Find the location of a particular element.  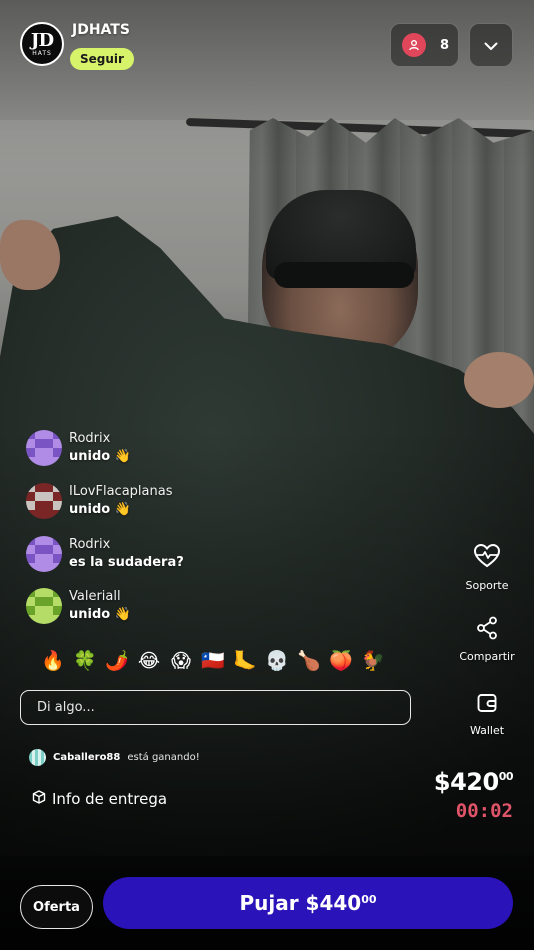

chat-username: ILovFlacaplanas is located at coordinates (120, 492).